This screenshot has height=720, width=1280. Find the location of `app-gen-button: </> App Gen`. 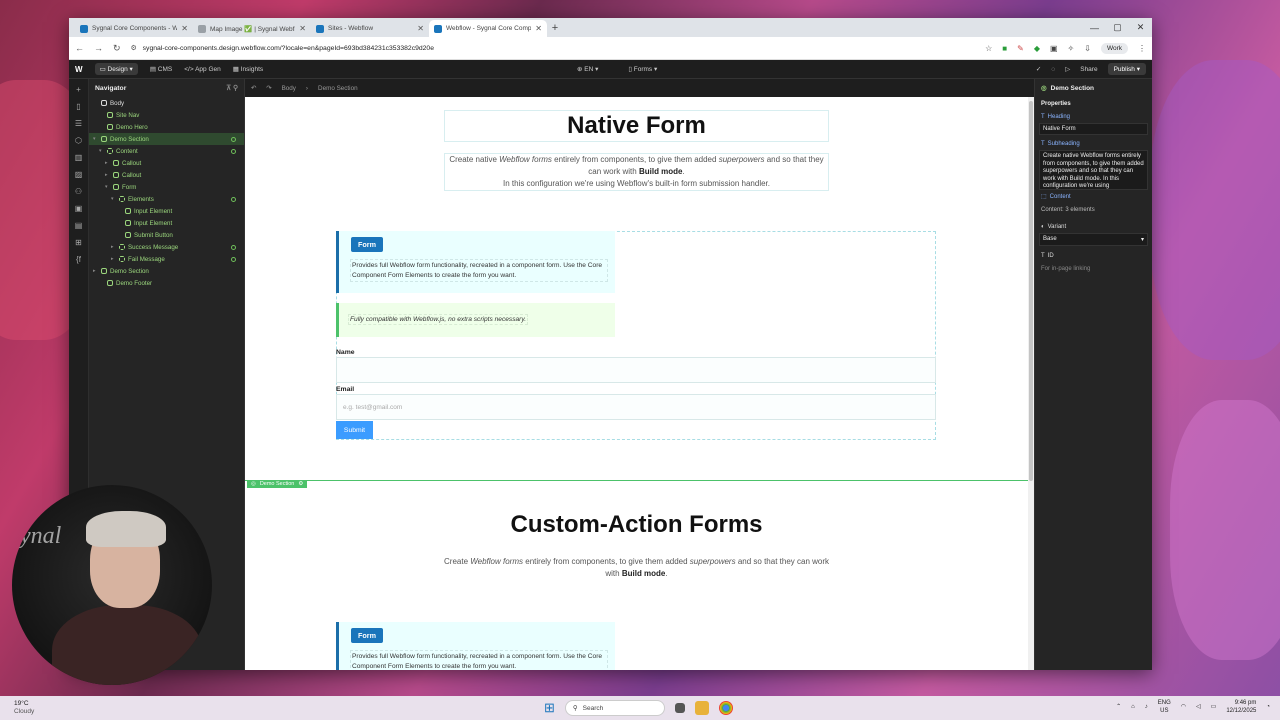

app-gen-button: </> App Gen is located at coordinates (202, 69).